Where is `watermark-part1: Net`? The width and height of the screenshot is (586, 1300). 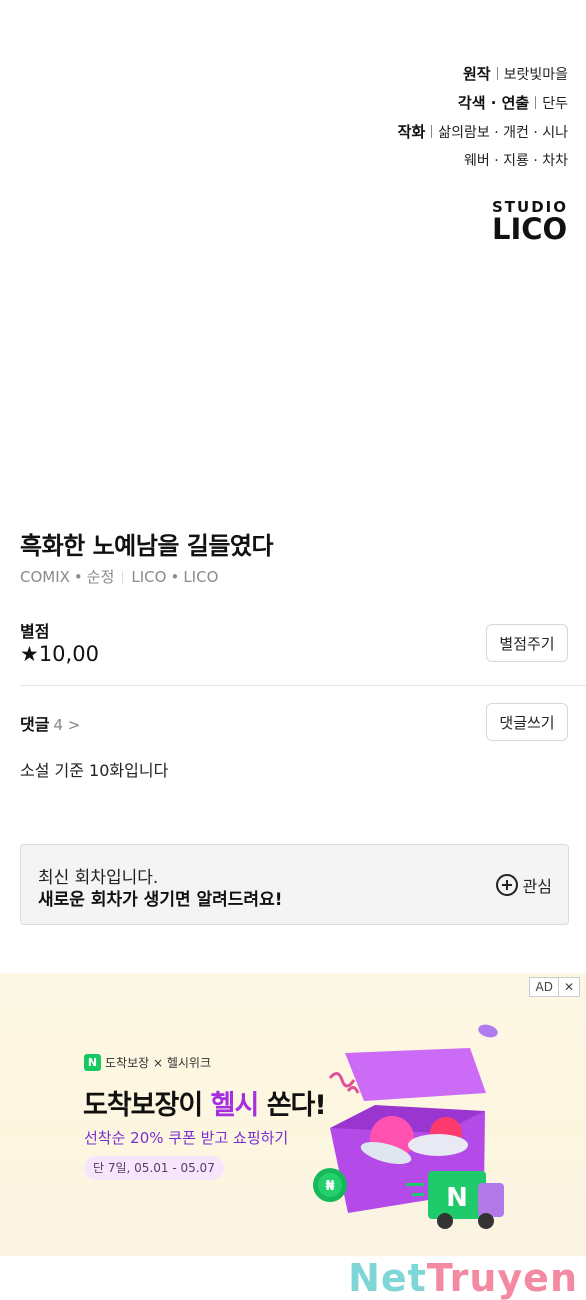
watermark-part1: Net is located at coordinates (387, 1278).